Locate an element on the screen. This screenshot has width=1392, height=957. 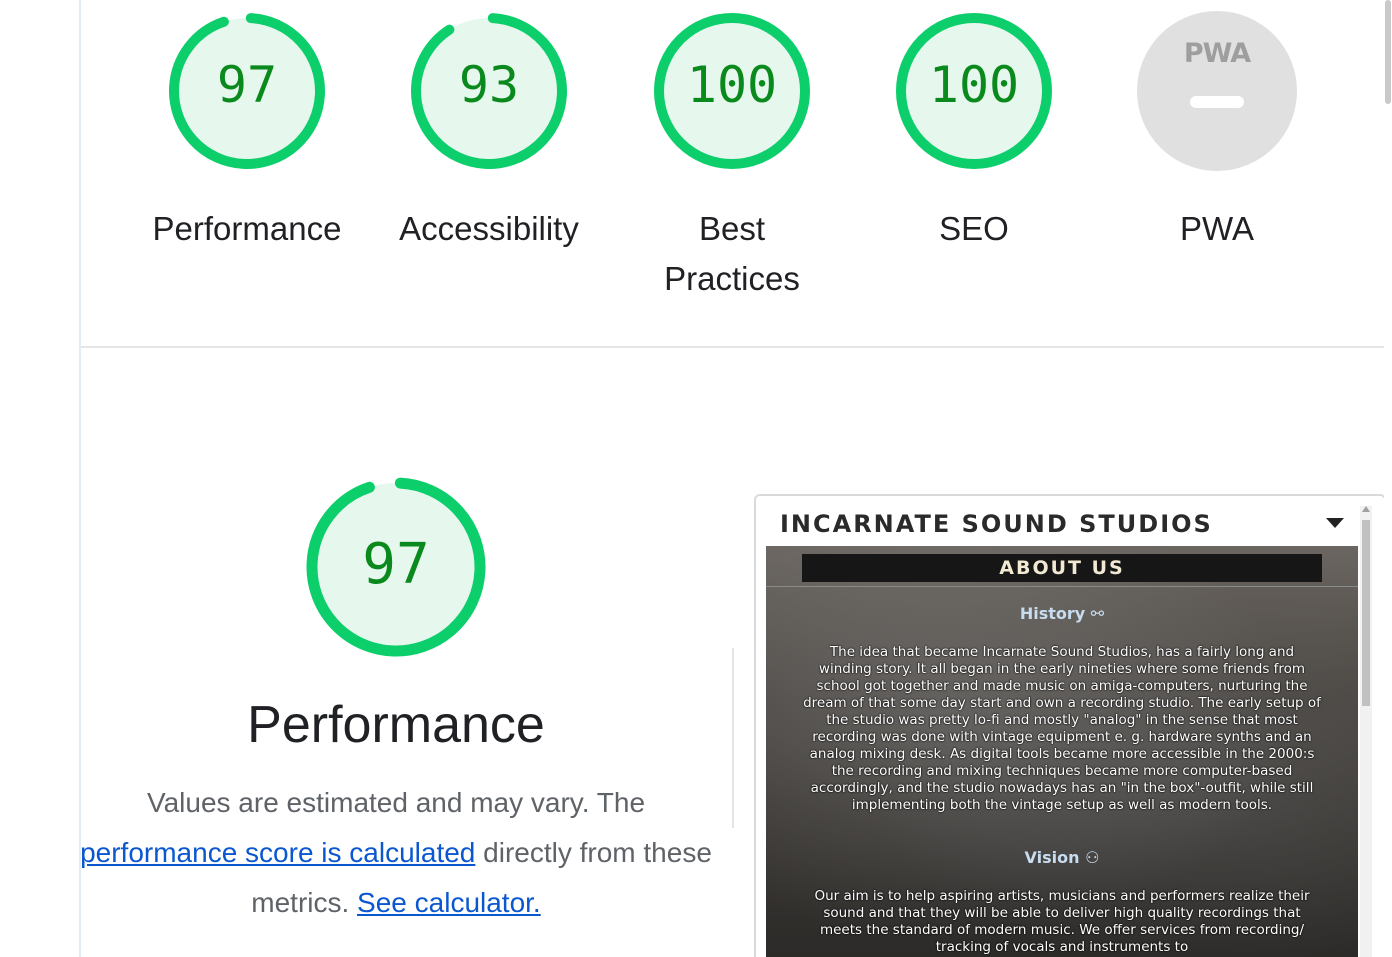
performance-gauge-large: 97 is located at coordinates (396, 569).